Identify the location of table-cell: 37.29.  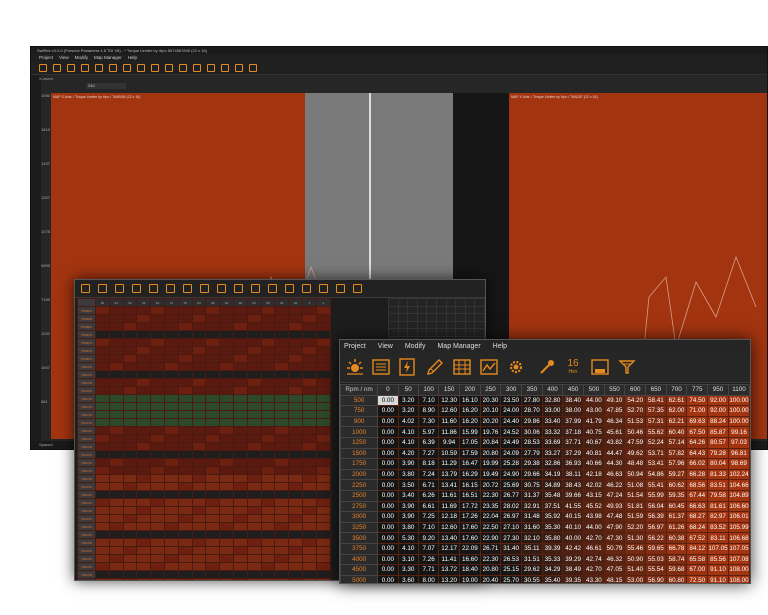
(573, 453).